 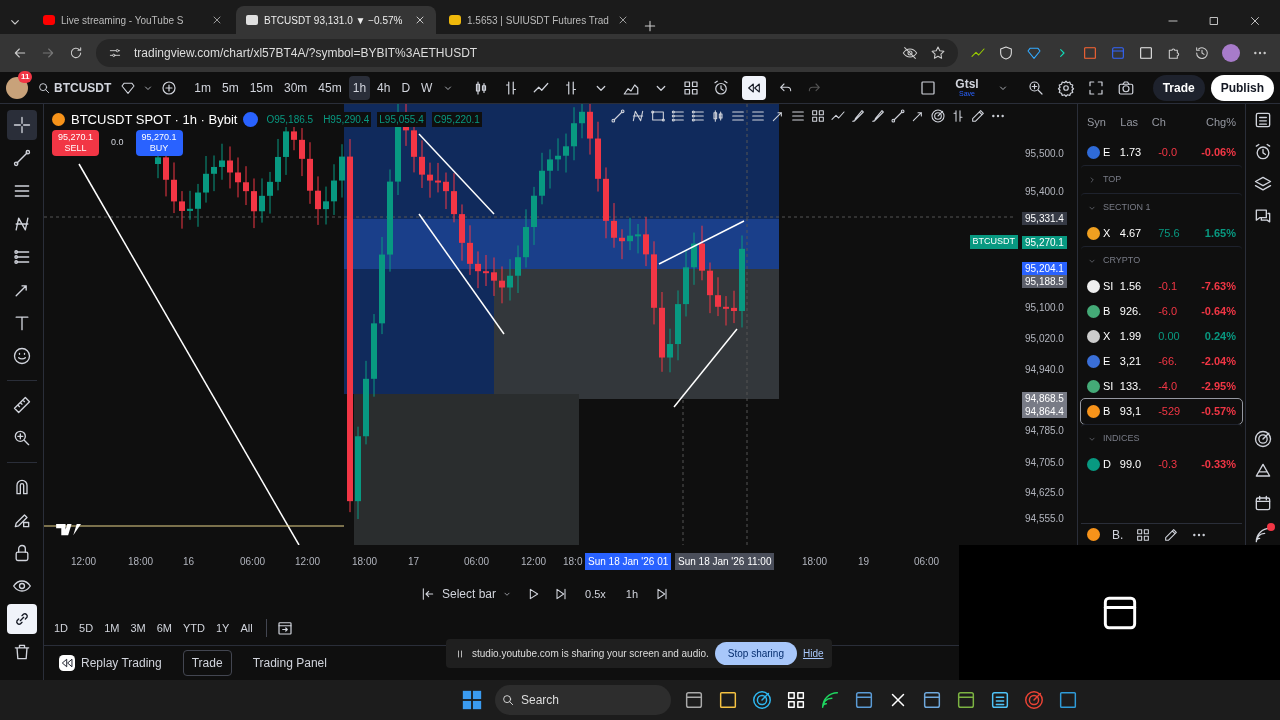 I want to click on trade-button: Trade, so click(x=1178, y=87).